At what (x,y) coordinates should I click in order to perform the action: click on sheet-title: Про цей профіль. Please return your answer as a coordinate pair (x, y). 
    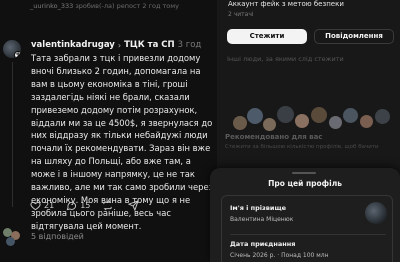
    Looking at the image, I should click on (305, 183).